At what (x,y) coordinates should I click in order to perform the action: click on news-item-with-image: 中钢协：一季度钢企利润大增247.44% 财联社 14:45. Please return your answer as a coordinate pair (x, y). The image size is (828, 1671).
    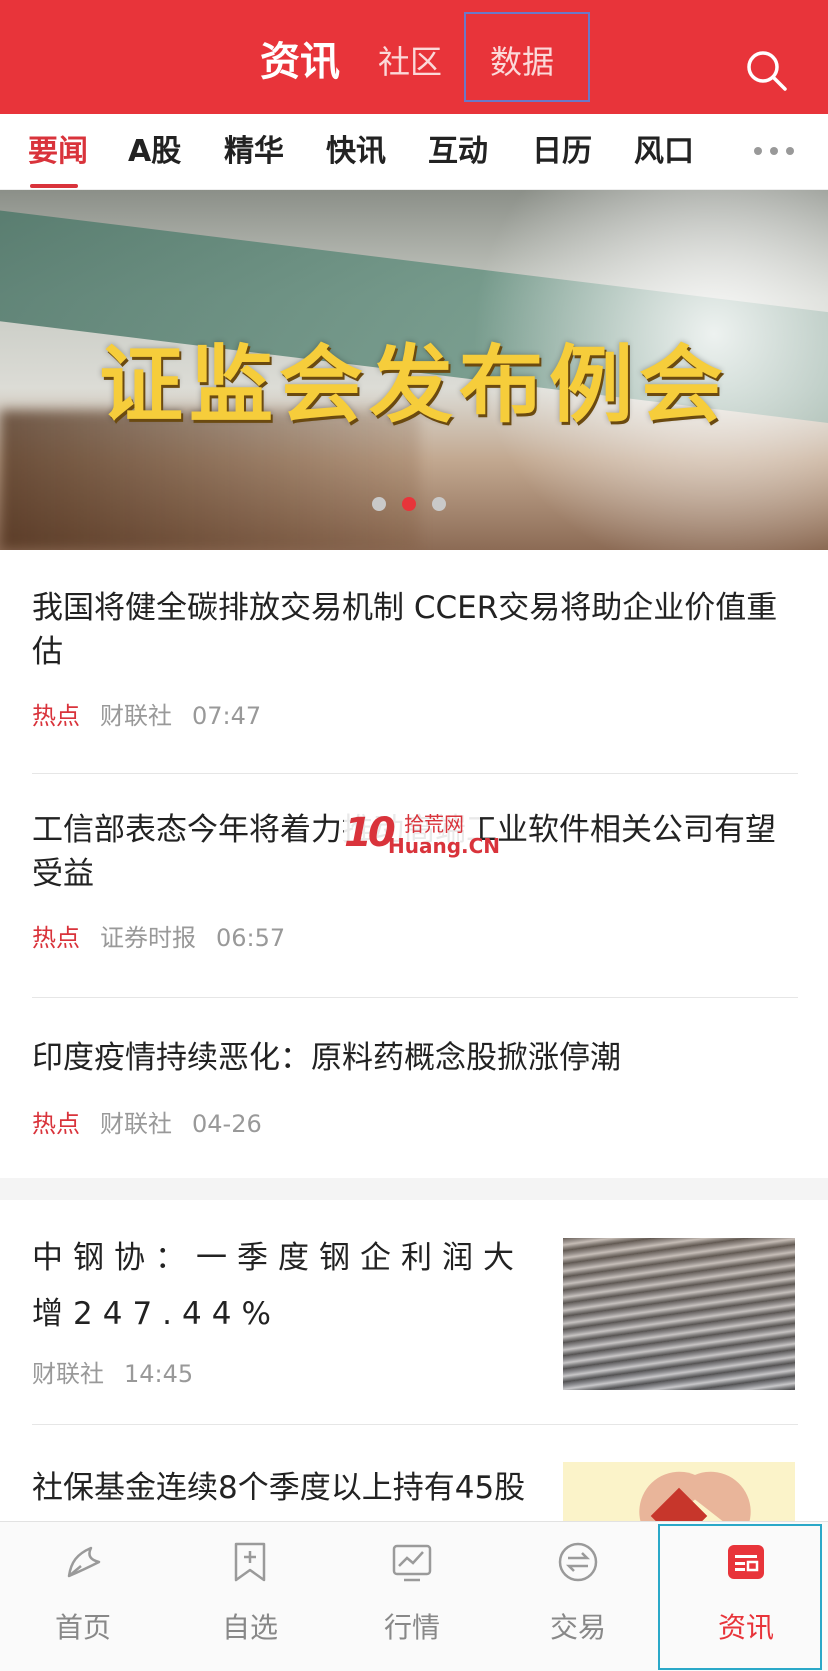
    Looking at the image, I should click on (282, 1309).